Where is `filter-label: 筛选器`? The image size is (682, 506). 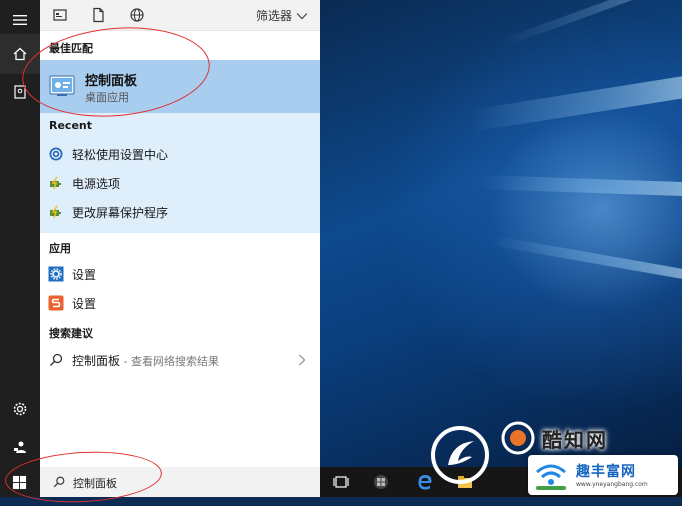 filter-label: 筛选器 is located at coordinates (273, 16).